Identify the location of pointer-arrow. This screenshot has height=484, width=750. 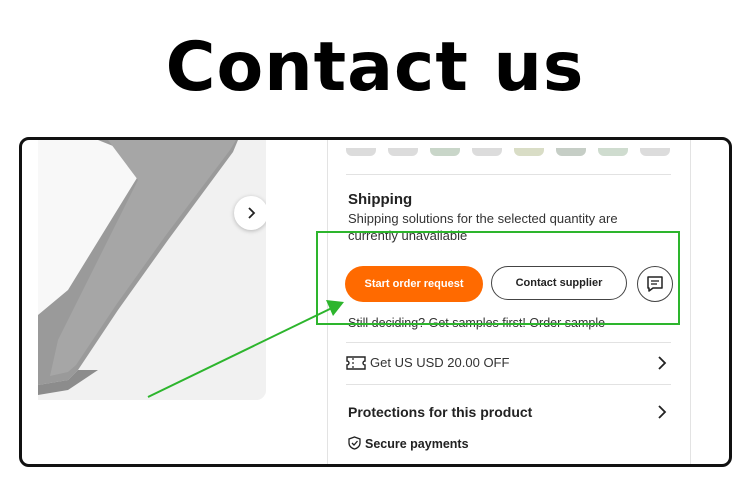
(245, 349).